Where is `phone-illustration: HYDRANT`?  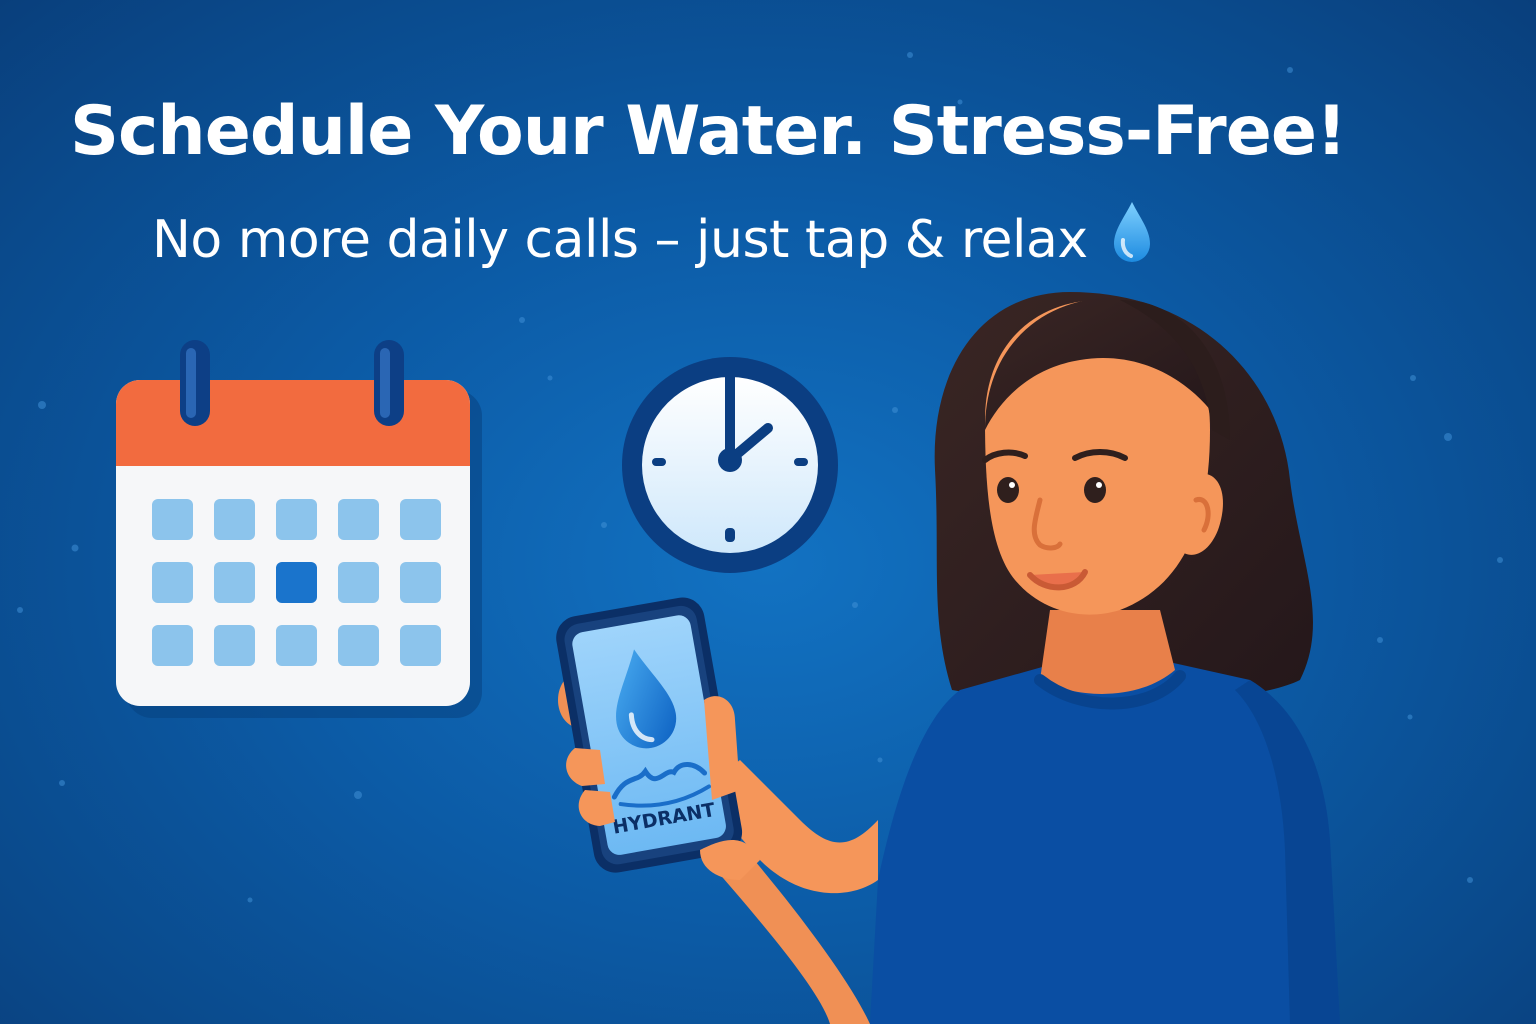 phone-illustration: HYDRANT is located at coordinates (658, 738).